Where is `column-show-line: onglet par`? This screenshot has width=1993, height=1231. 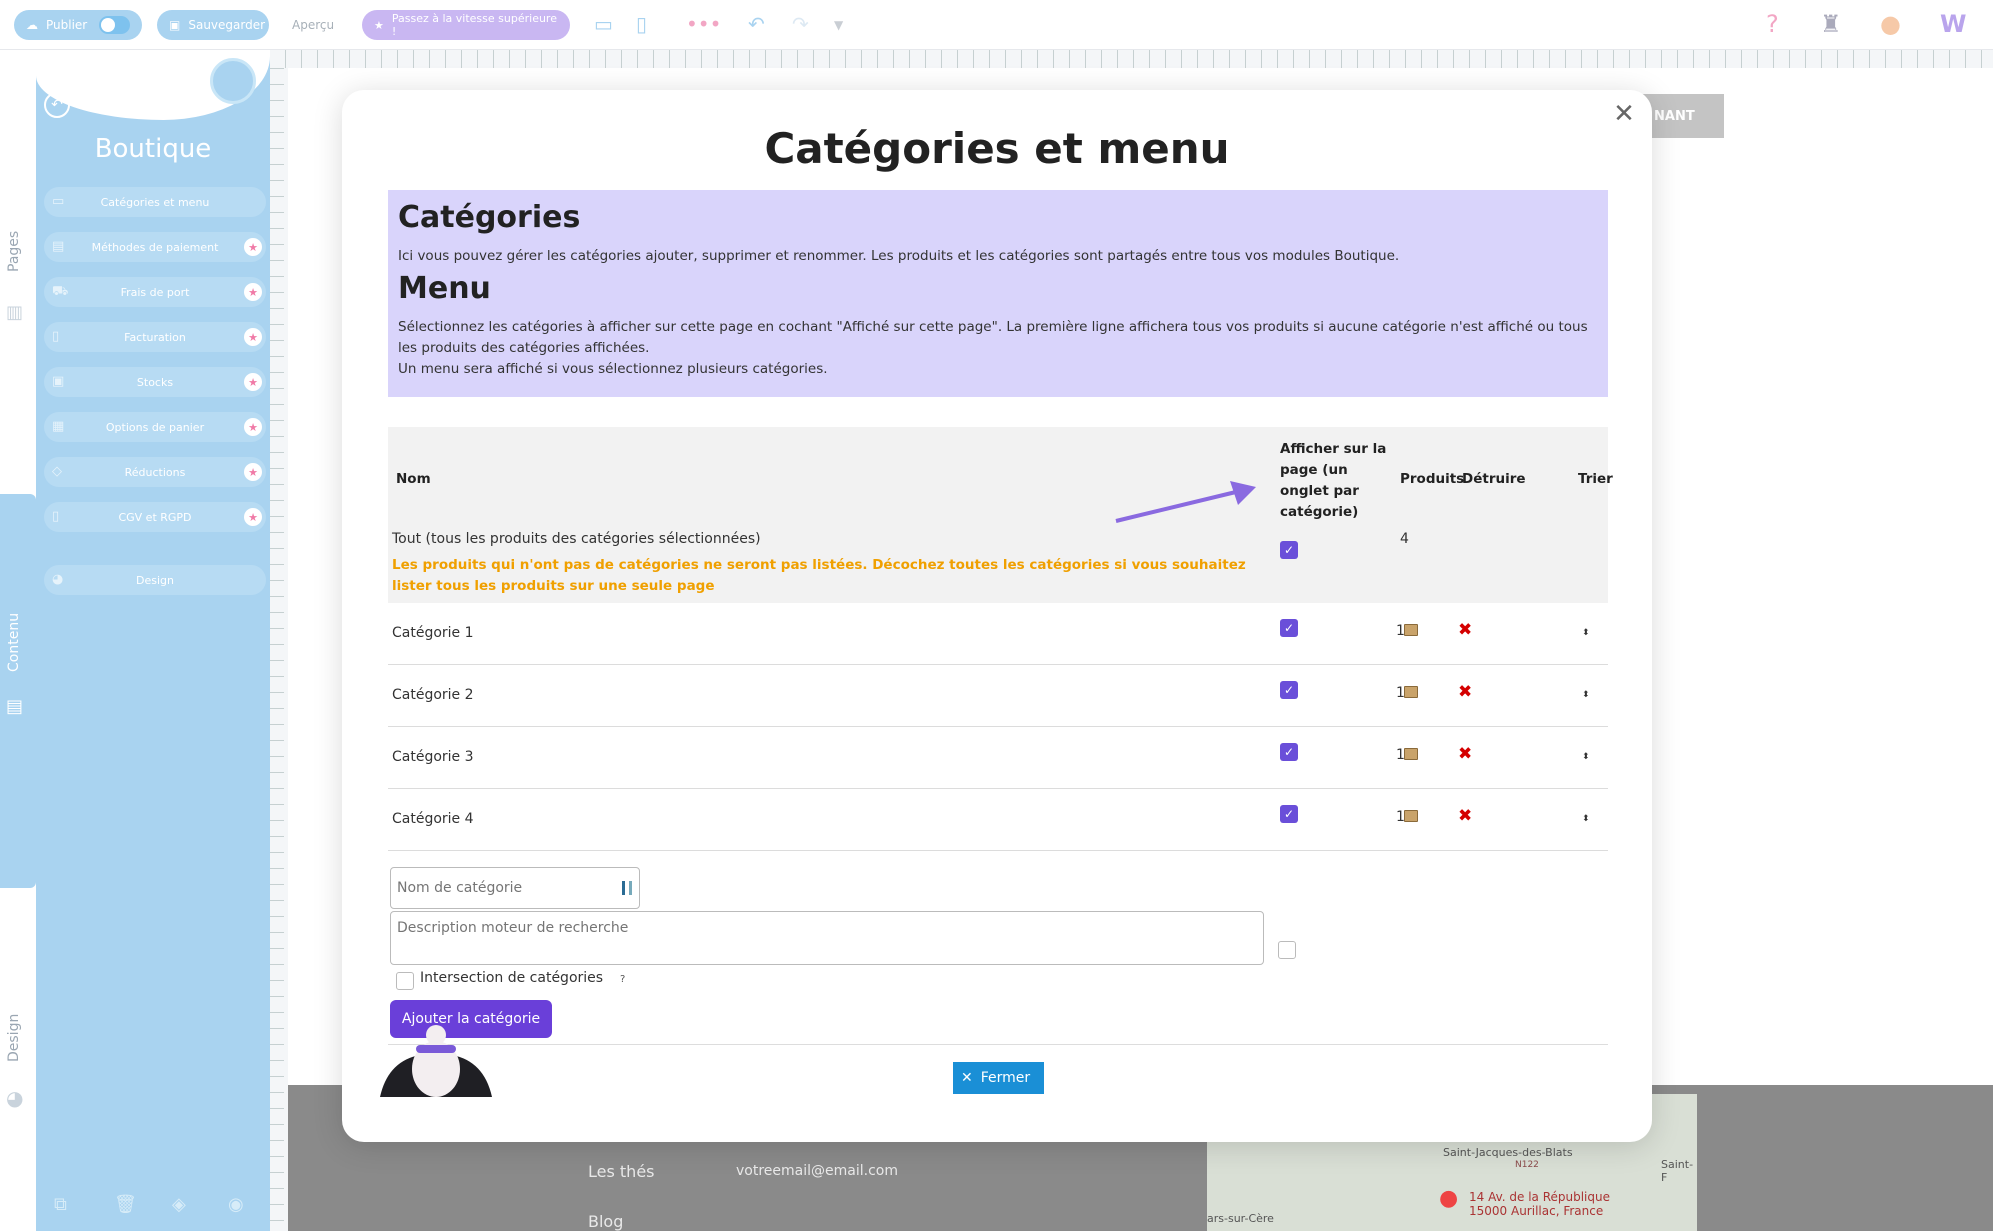
column-show-line: onglet par is located at coordinates (1319, 491).